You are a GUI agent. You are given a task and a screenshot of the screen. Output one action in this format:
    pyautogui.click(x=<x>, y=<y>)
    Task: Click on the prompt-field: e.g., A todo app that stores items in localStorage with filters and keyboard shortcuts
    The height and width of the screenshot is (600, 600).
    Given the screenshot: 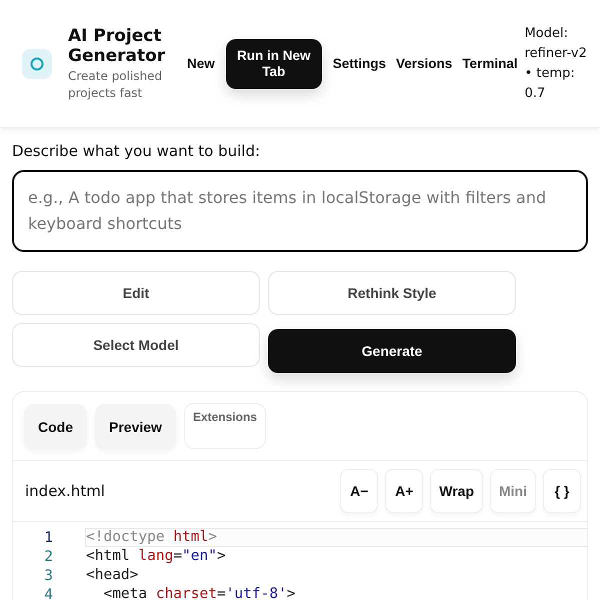 What is the action you would take?
    pyautogui.click(x=300, y=211)
    